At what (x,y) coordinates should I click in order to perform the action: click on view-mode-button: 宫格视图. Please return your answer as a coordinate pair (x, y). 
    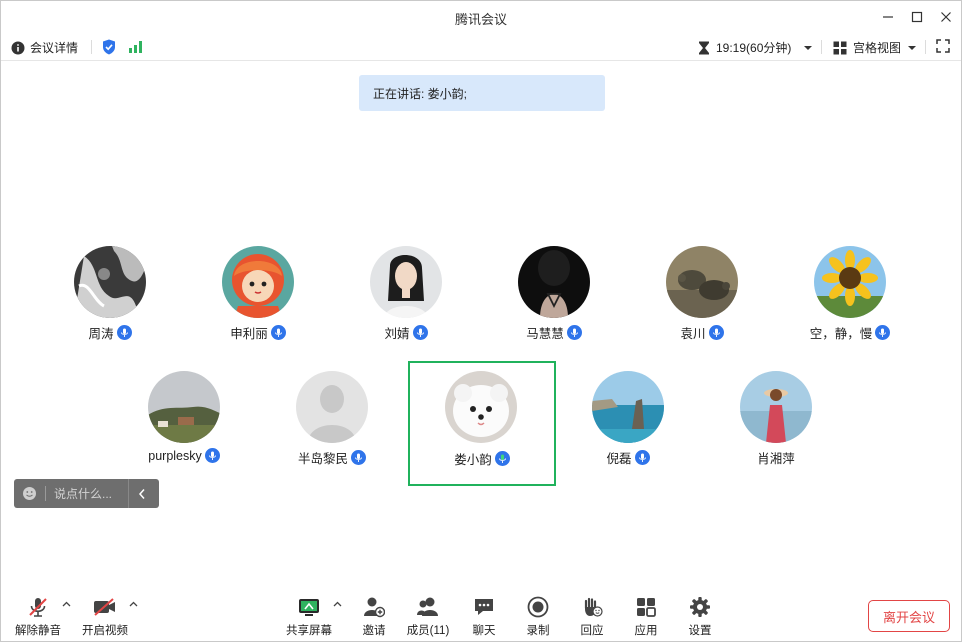
    Looking at the image, I should click on (875, 47).